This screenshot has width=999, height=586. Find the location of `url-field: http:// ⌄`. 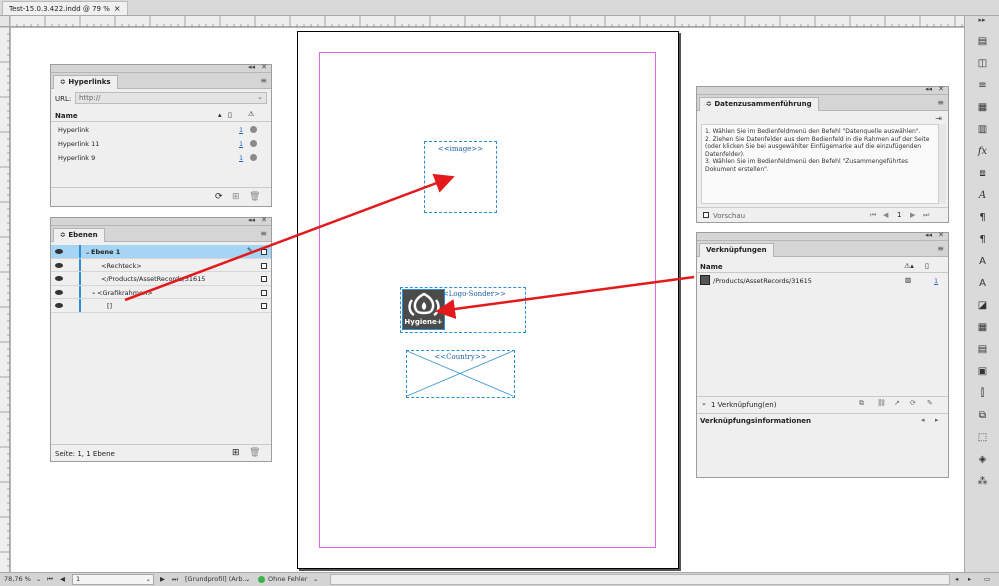

url-field: http:// ⌄ is located at coordinates (171, 98).